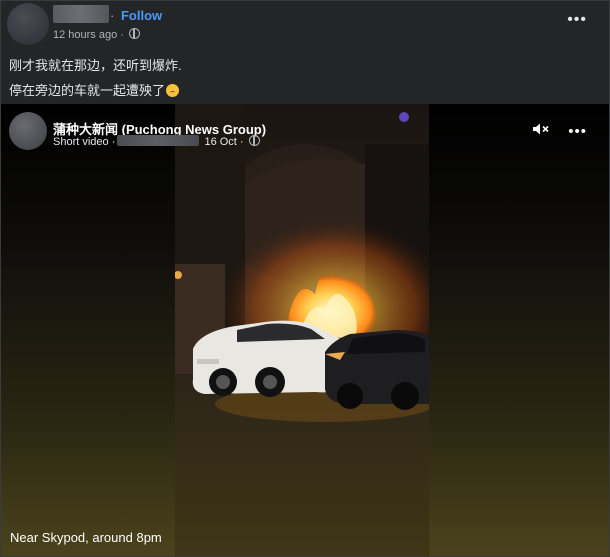  What do you see at coordinates (28, 24) in the screenshot?
I see `avatar` at bounding box center [28, 24].